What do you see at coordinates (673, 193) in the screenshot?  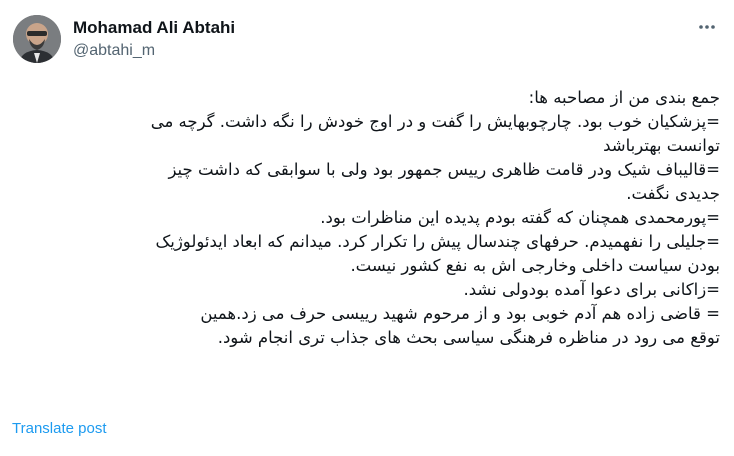 I see `tweet-line: جدیدی نگفت.` at bounding box center [673, 193].